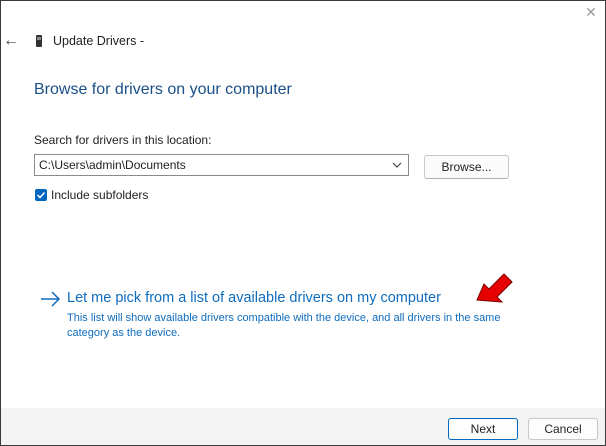 The height and width of the screenshot is (446, 606). I want to click on annotation-arrow-icon, so click(494, 288).